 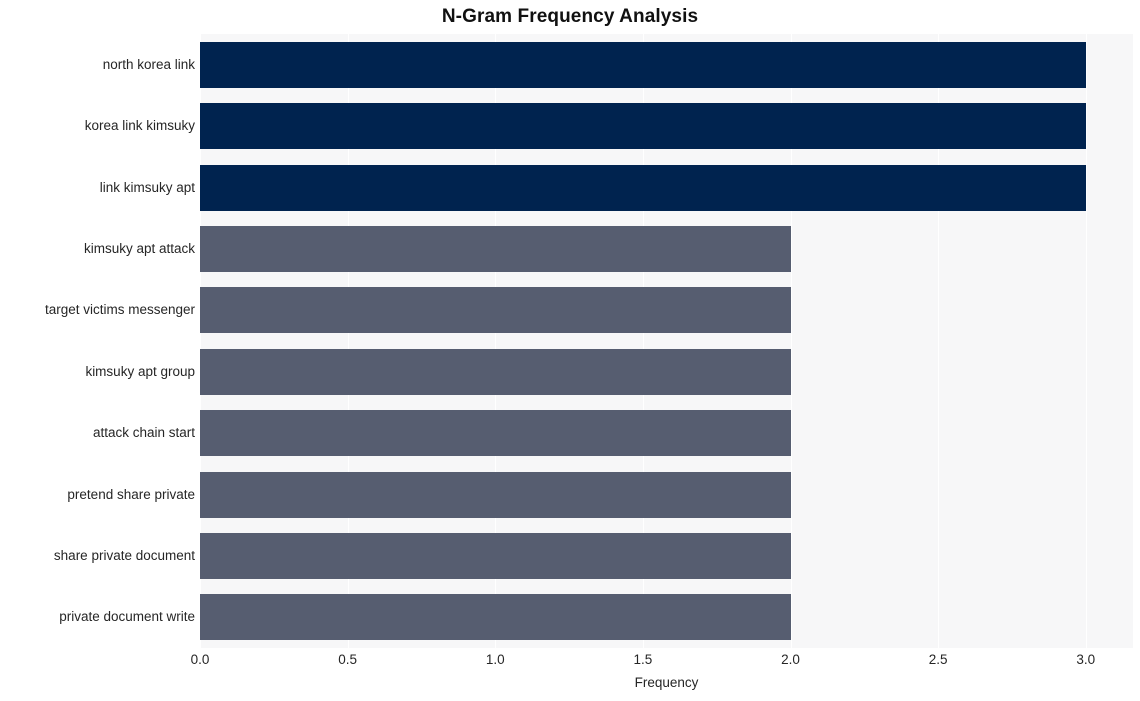 What do you see at coordinates (139, 126) in the screenshot?
I see `y-axis-tick-label: korea link kimsuky` at bounding box center [139, 126].